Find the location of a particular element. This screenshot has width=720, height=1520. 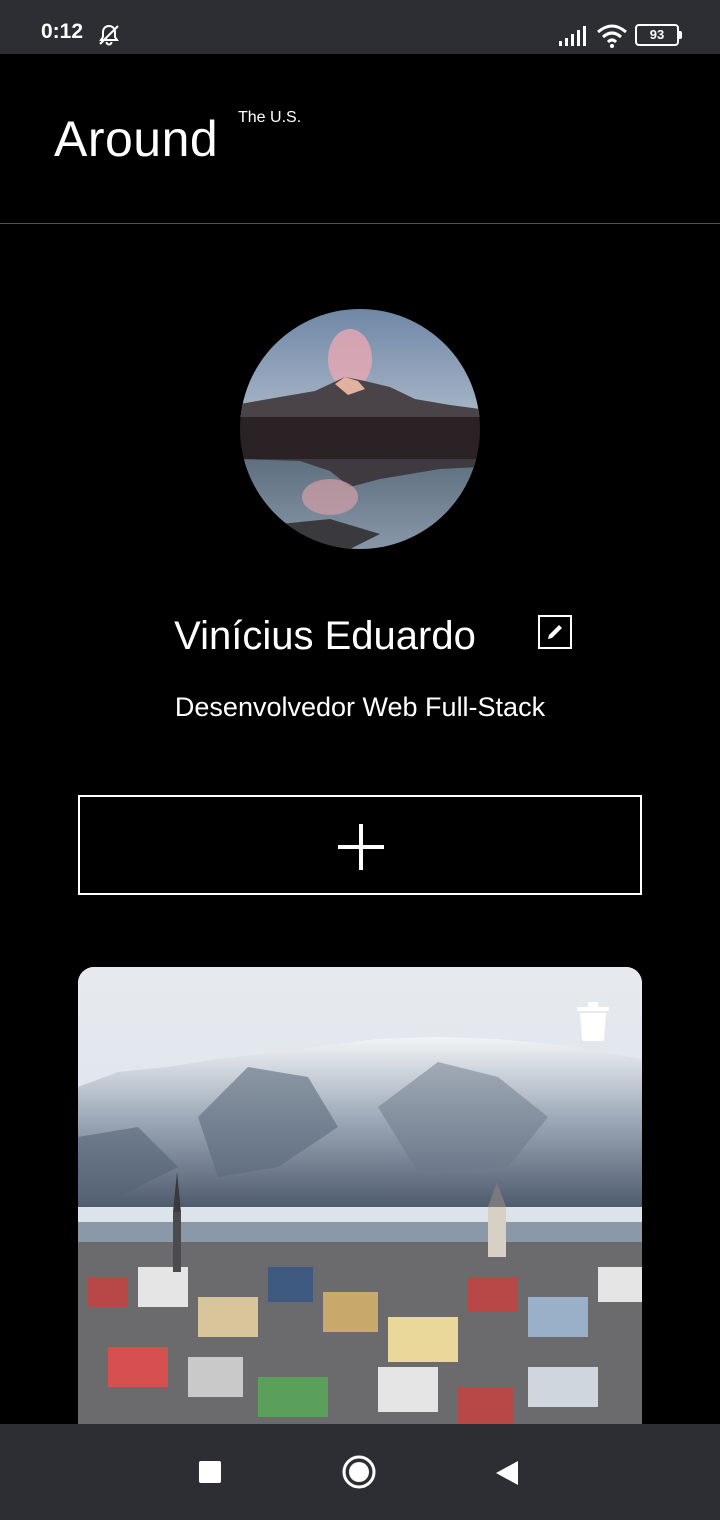

profile-about: Desenvolvedor Web Full-Stack is located at coordinates (360, 707).